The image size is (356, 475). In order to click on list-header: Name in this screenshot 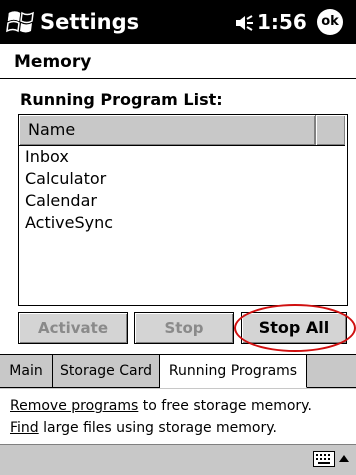, I will do `click(182, 130)`.